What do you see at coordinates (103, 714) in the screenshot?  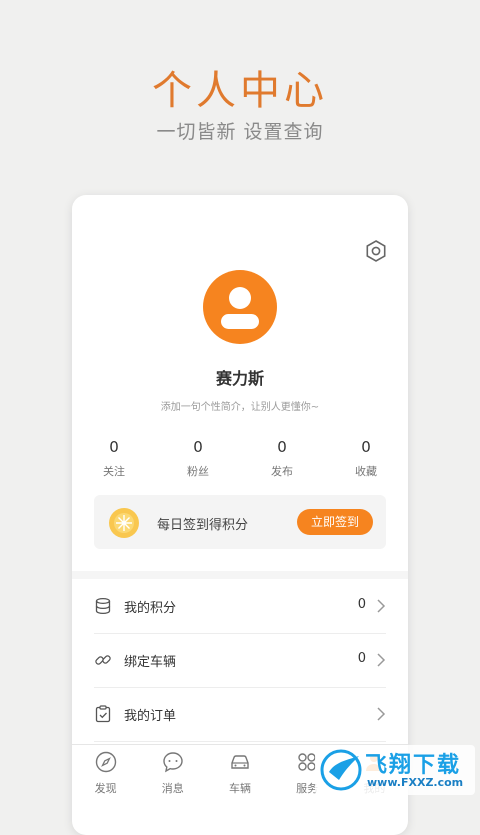 I see `clipboard-icon` at bounding box center [103, 714].